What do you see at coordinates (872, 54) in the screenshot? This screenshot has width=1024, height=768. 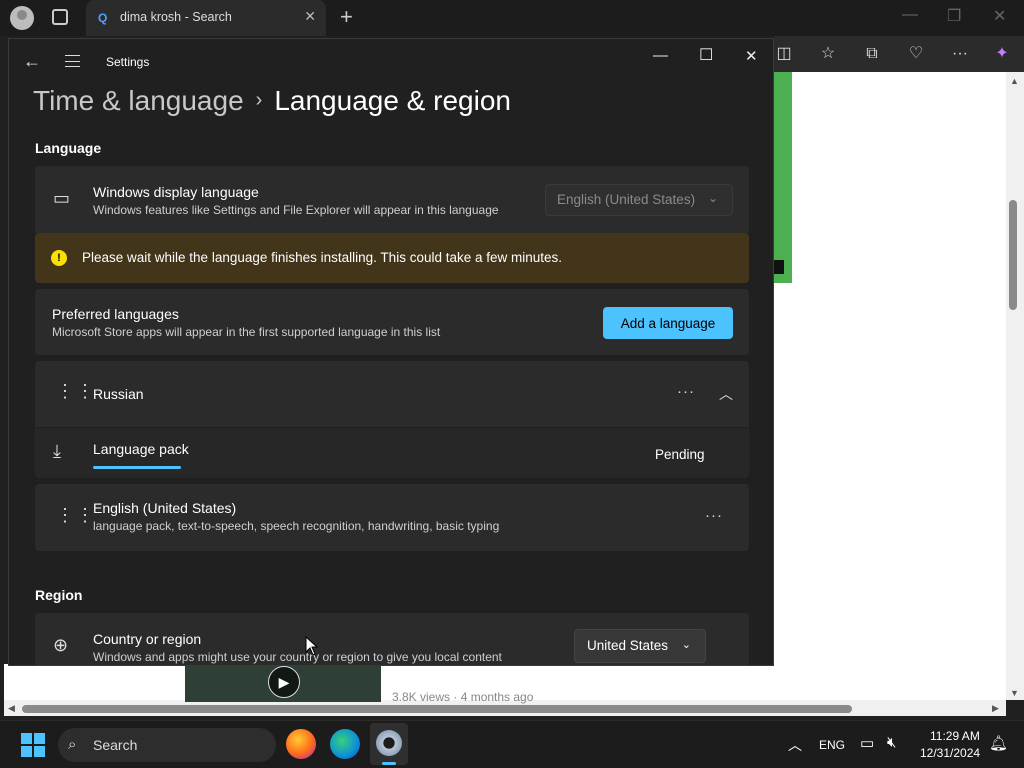 I see `collections-icon: ⧉` at bounding box center [872, 54].